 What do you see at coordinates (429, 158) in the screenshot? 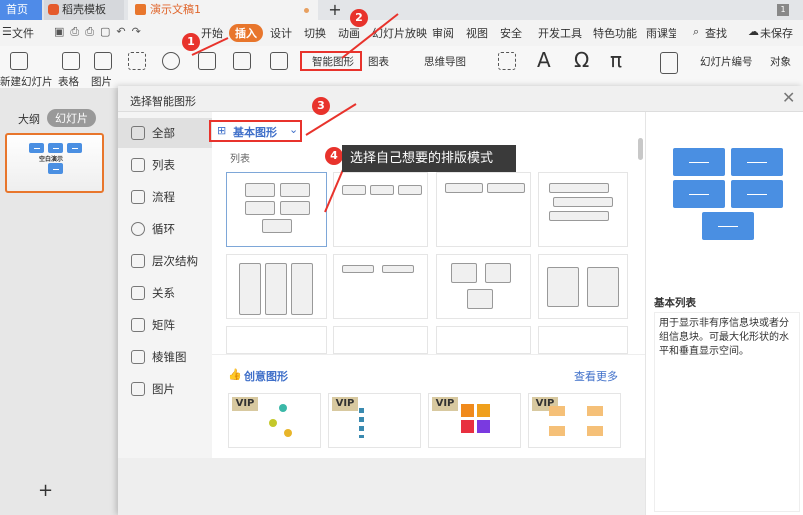
I see `callout-tooltip: 选择自己想要的排版模式` at bounding box center [429, 158].